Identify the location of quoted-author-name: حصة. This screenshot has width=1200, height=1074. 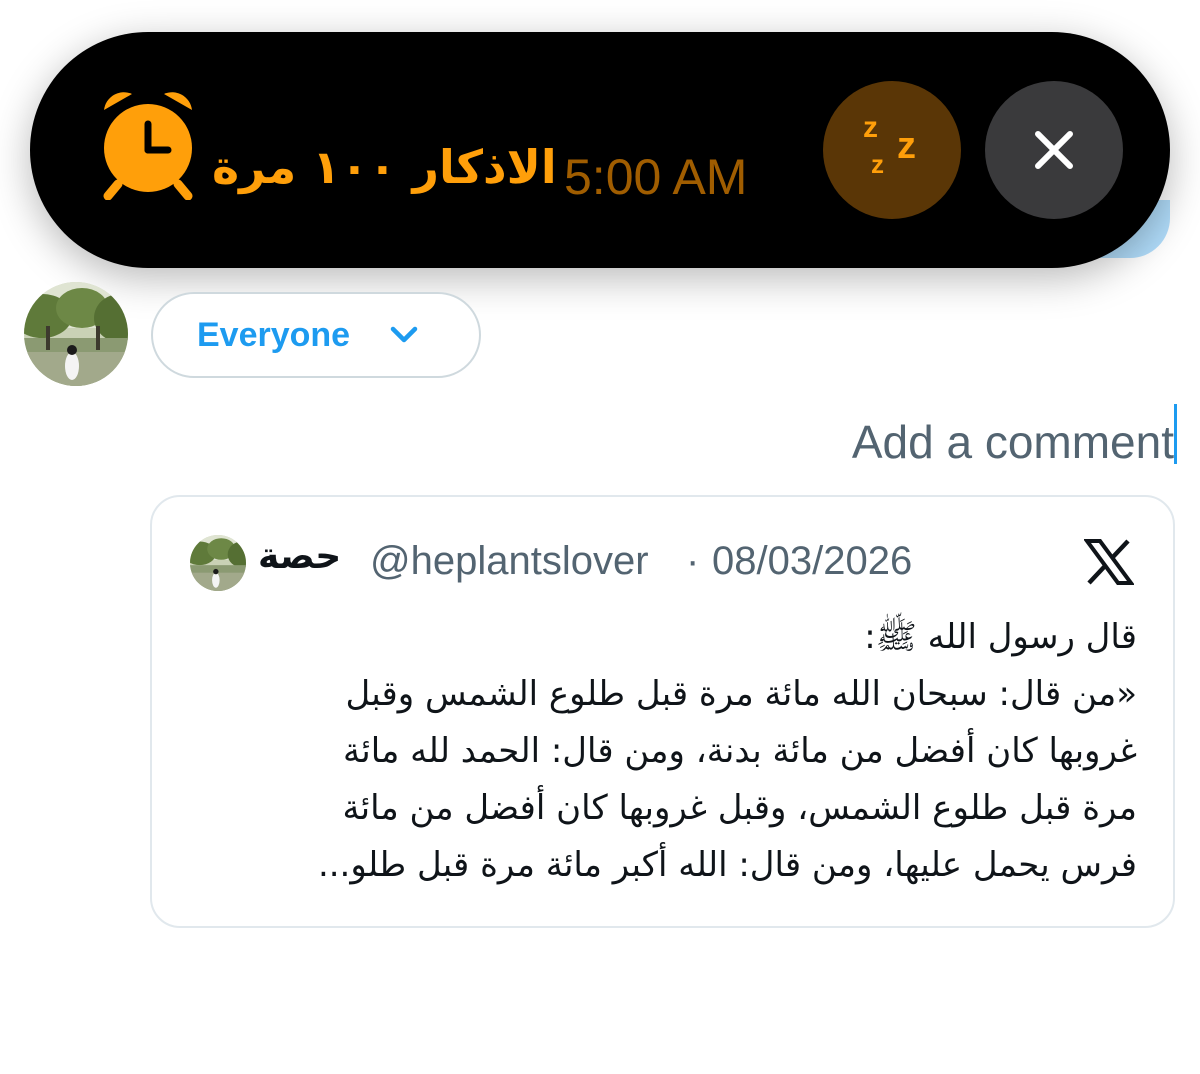
(299, 557).